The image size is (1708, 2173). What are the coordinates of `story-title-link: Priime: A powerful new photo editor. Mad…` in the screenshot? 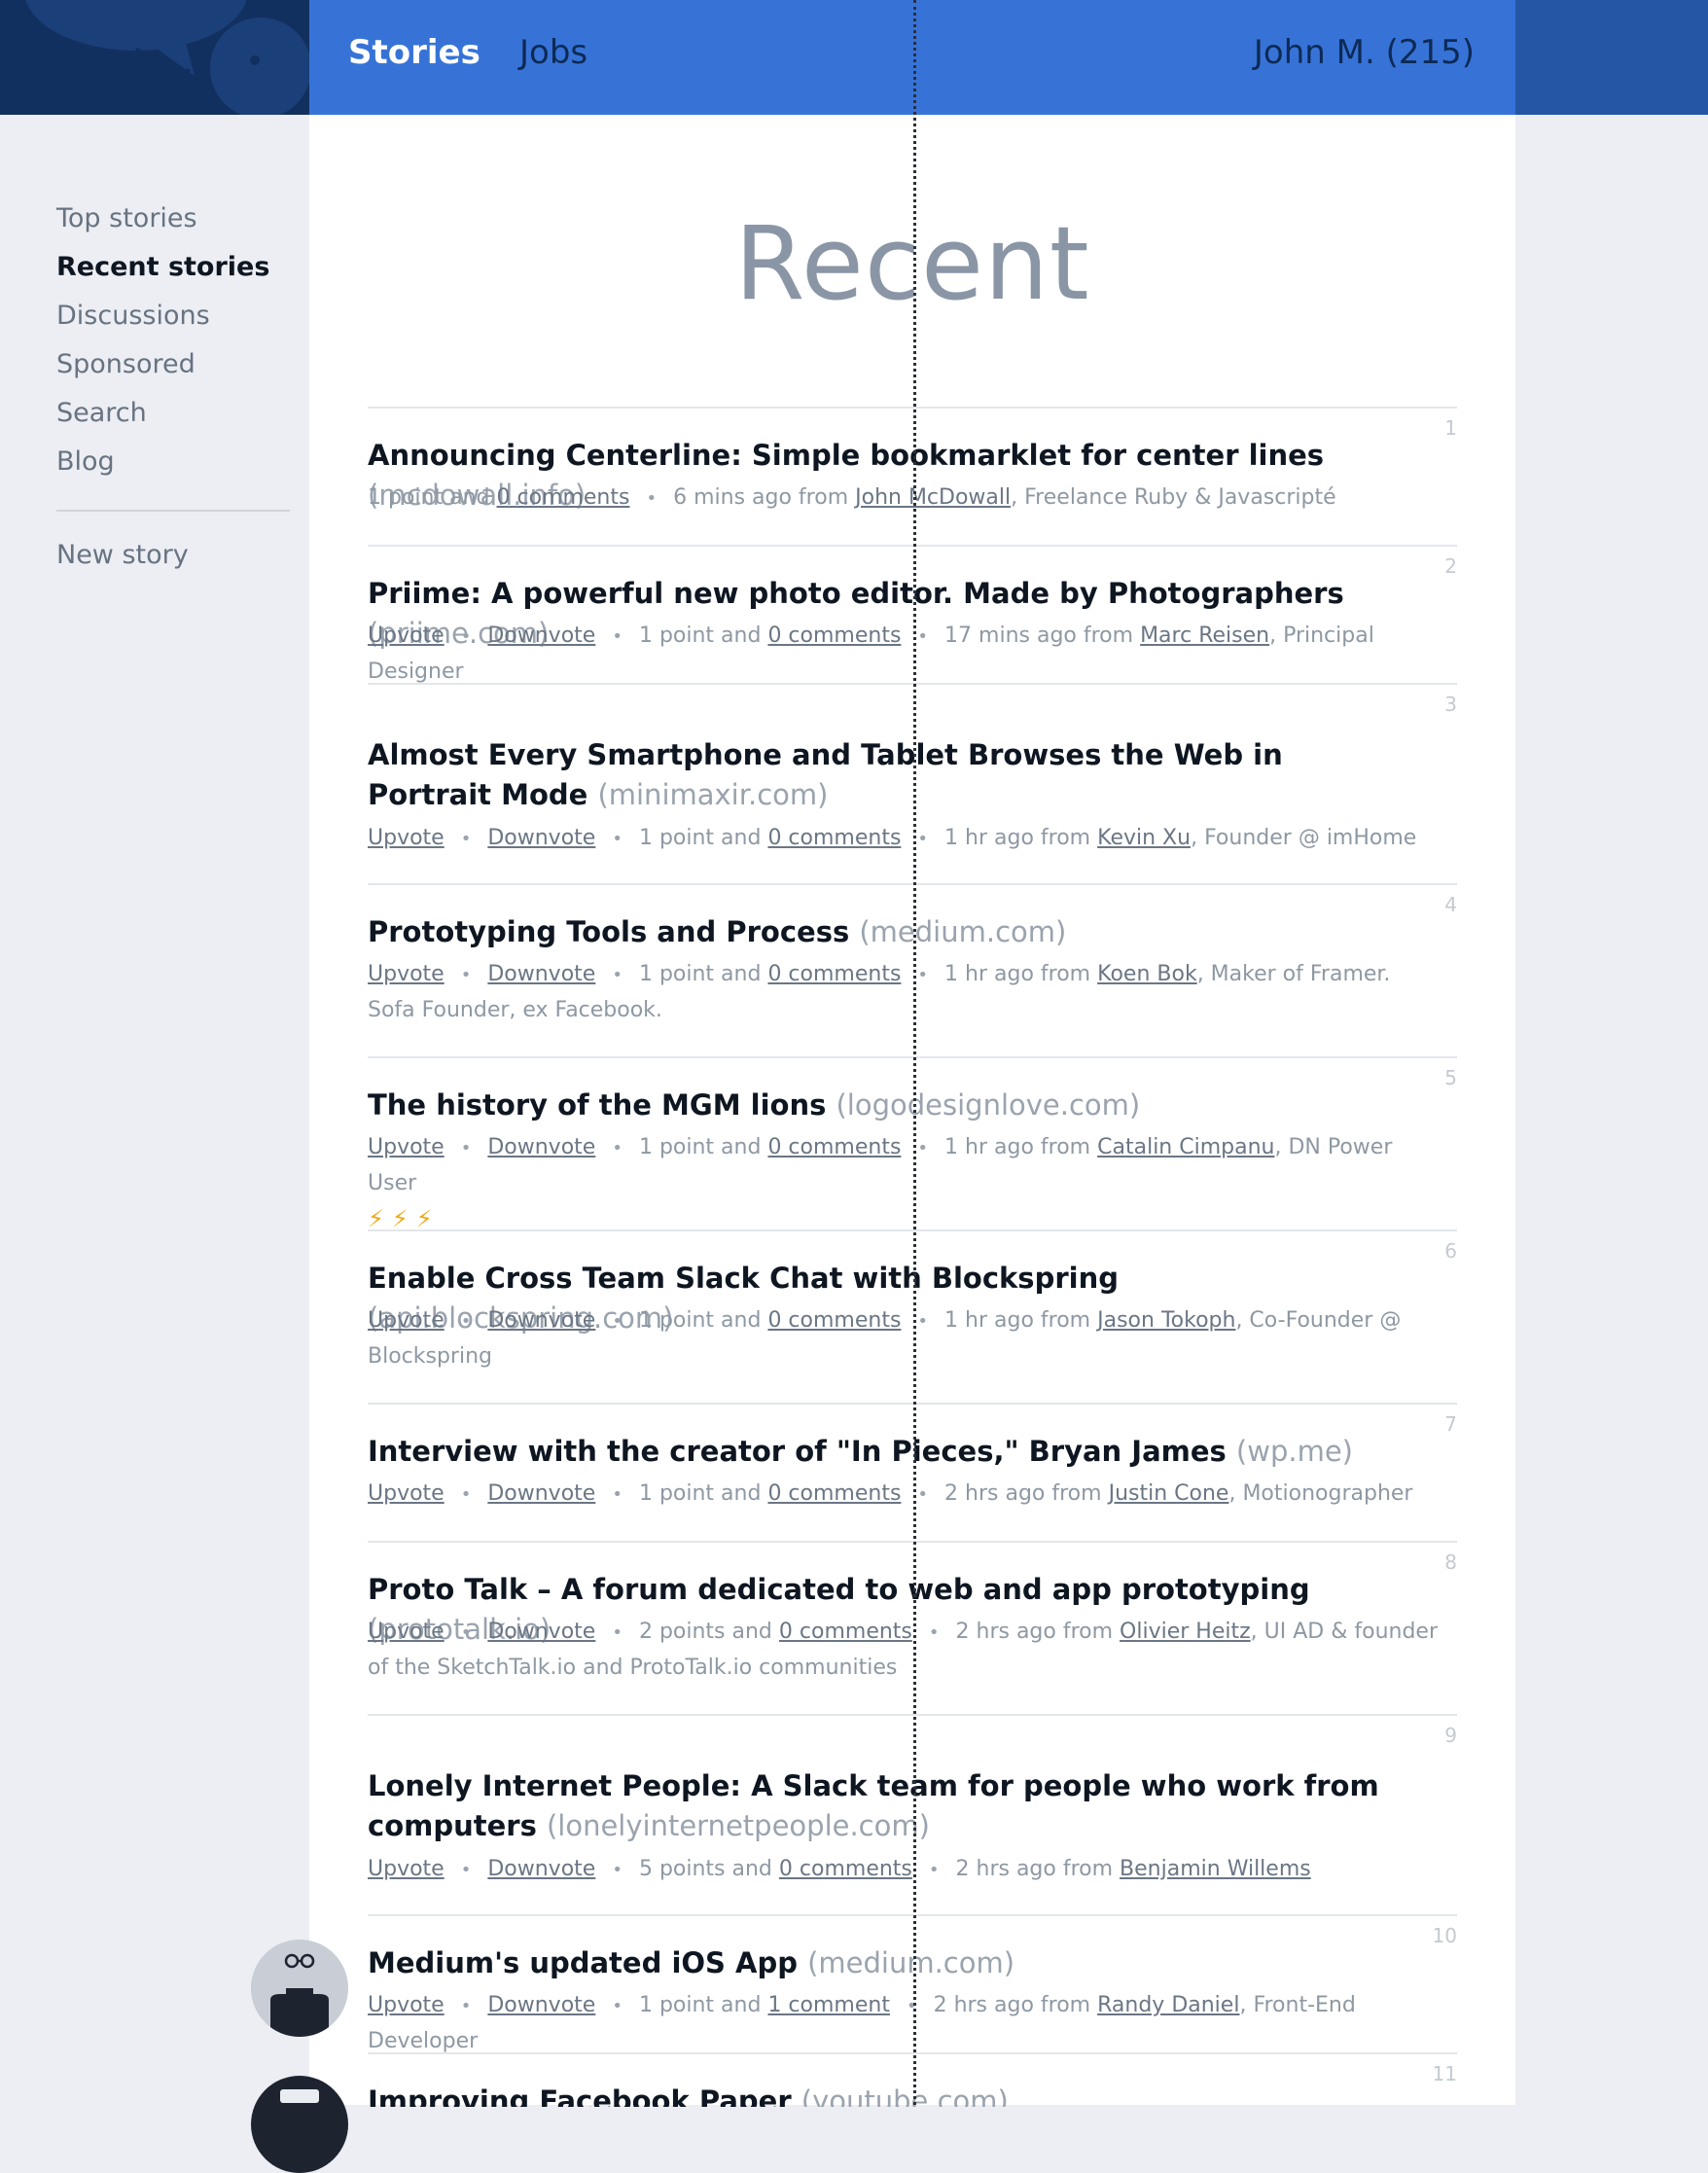 It's located at (856, 593).